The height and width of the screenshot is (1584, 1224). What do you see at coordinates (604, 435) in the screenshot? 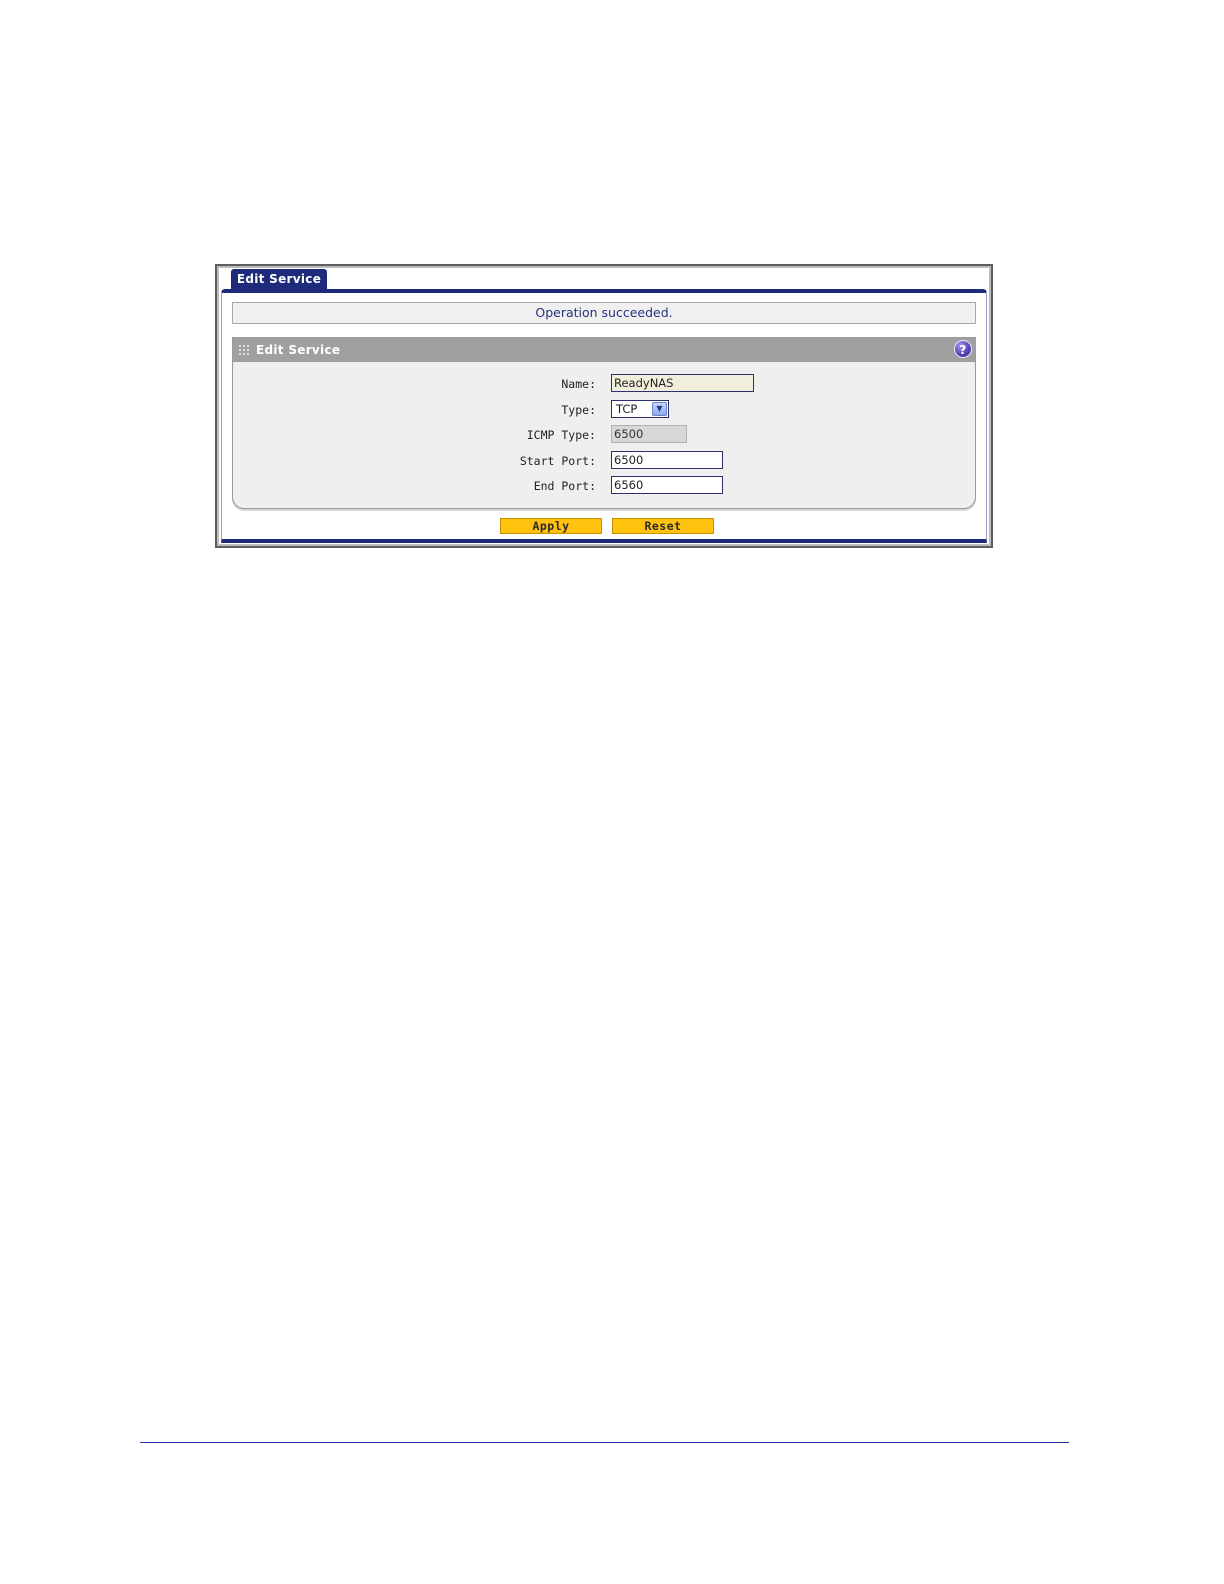
I see `icmp-type-row: ICMP Type: 6500` at bounding box center [604, 435].